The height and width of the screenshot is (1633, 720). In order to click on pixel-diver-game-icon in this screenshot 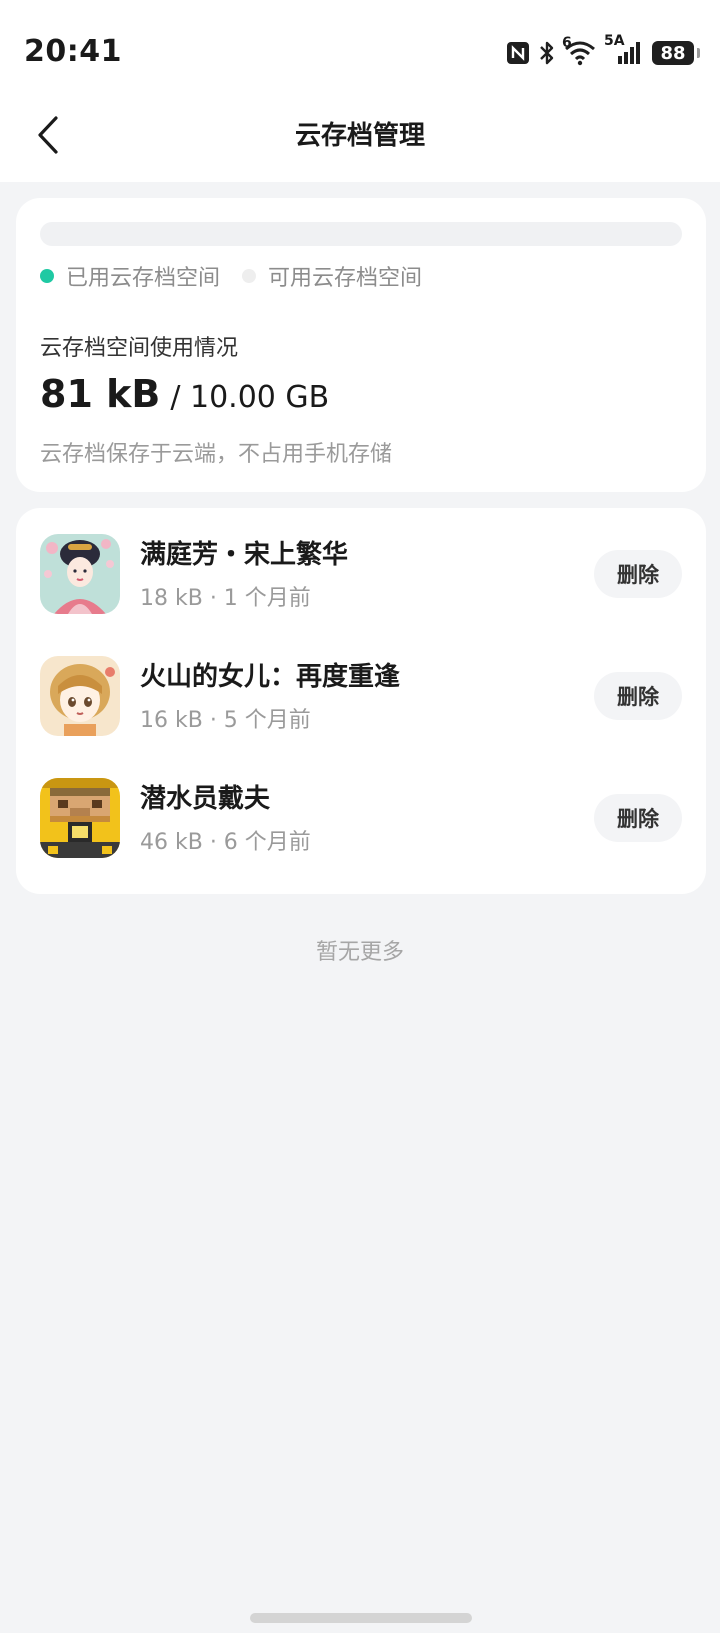, I will do `click(80, 818)`.